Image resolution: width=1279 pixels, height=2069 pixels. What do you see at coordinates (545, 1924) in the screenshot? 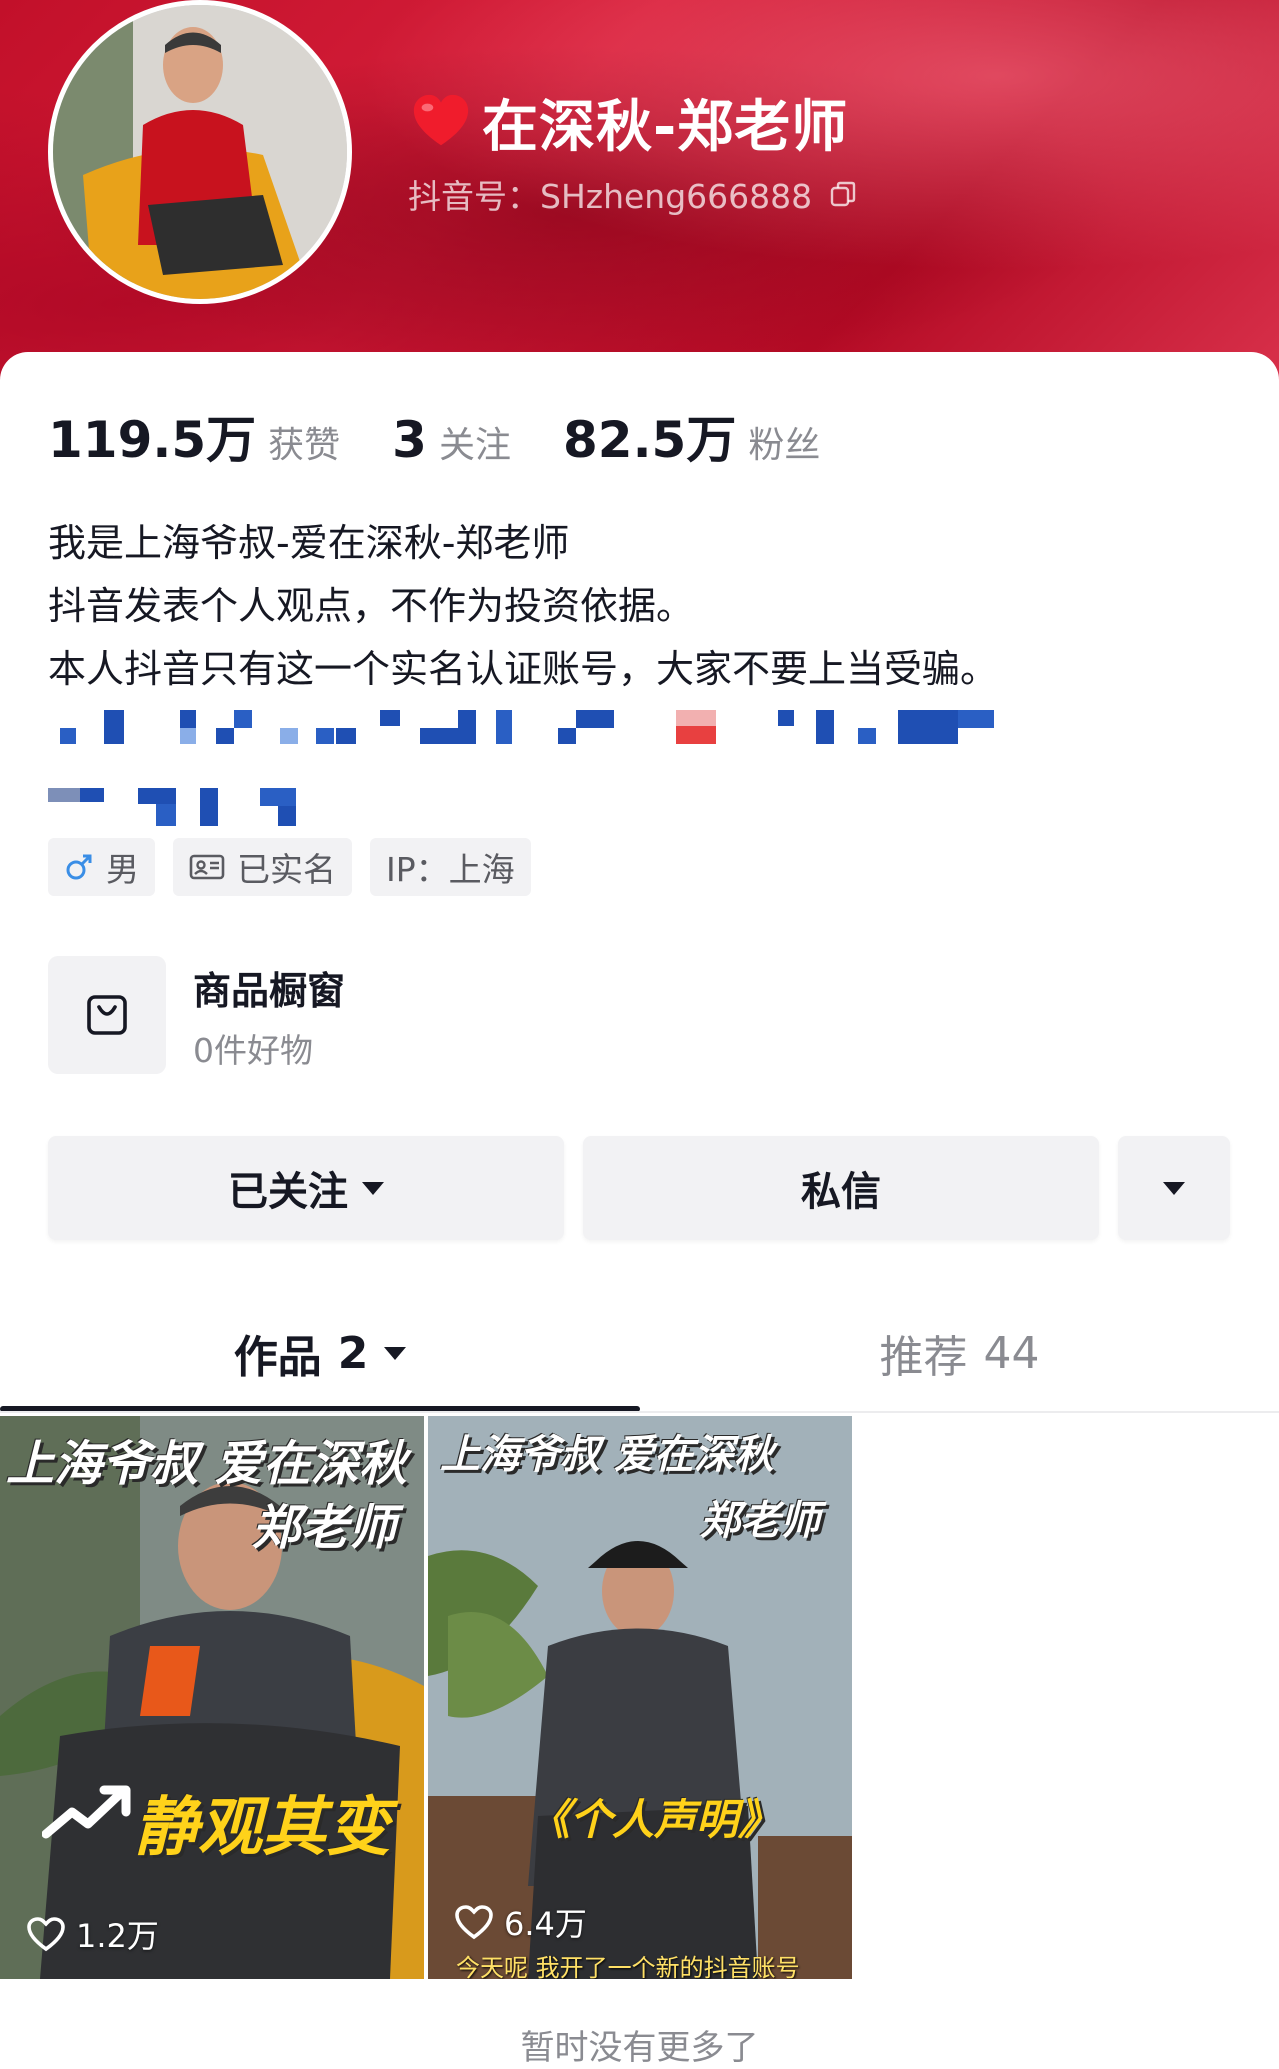
I see `video-like-count: 6.4万` at bounding box center [545, 1924].